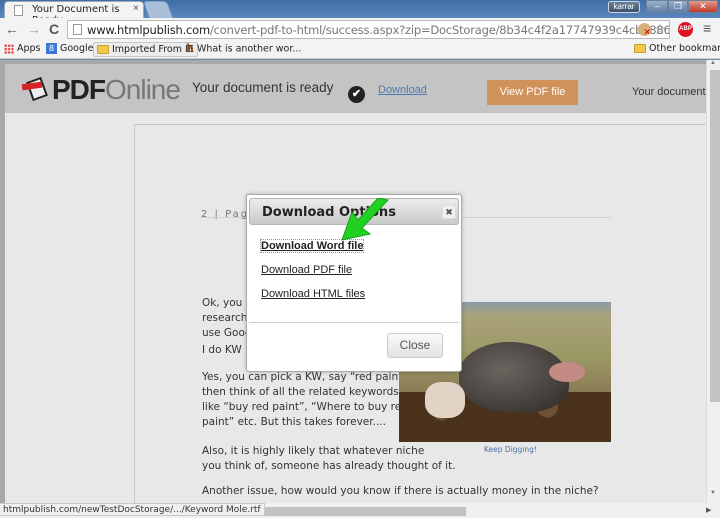 This screenshot has width=720, height=518. I want to click on title-bar: Your Document is Ready × karrar – ❐ ✕, so click(360, 13).